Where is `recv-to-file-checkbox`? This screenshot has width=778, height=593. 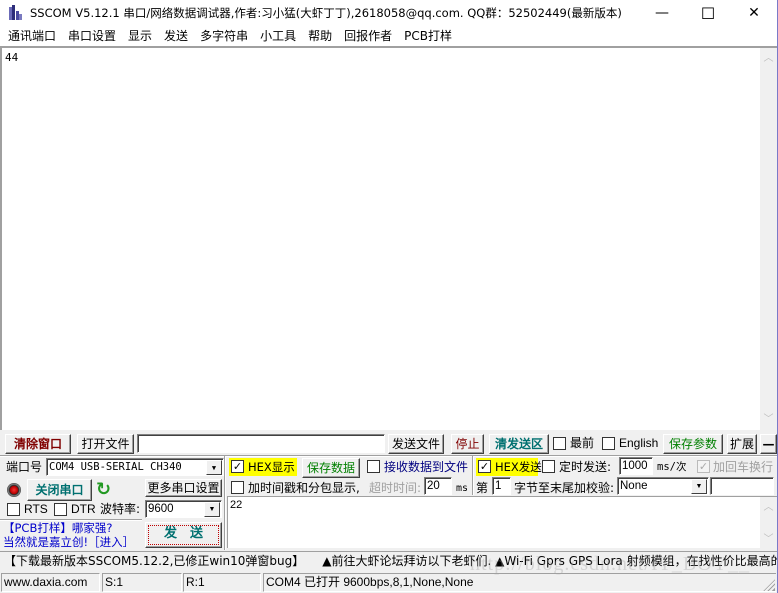 recv-to-file-checkbox is located at coordinates (373, 466).